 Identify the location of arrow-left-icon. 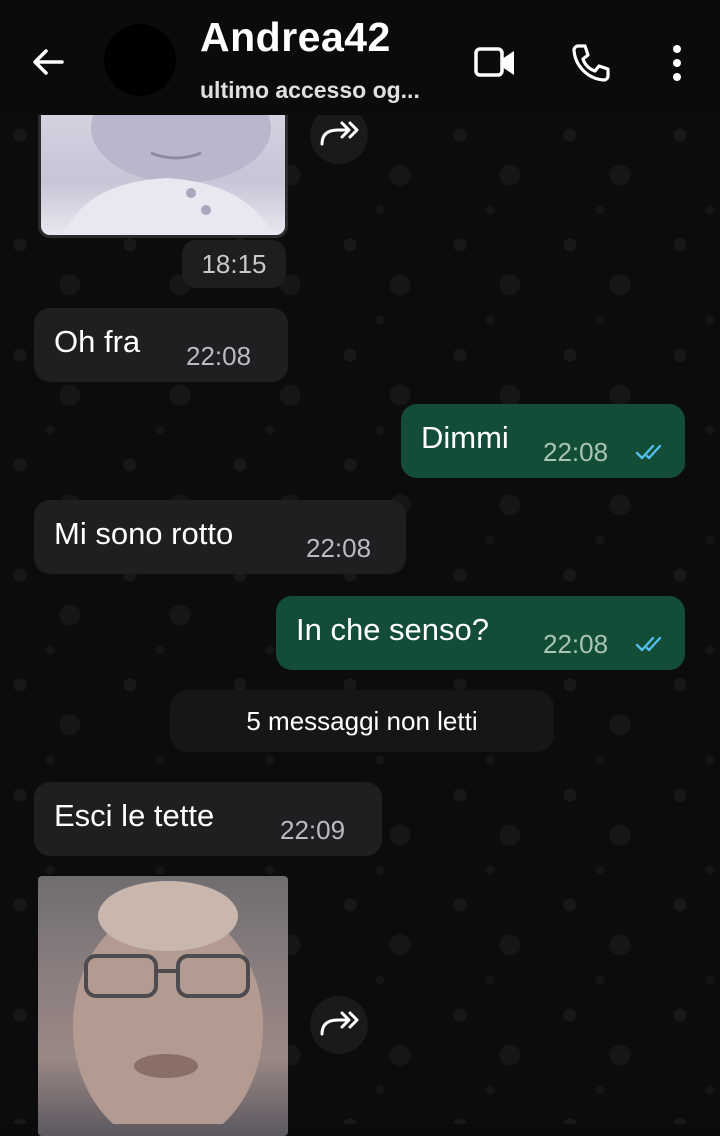
(48, 62).